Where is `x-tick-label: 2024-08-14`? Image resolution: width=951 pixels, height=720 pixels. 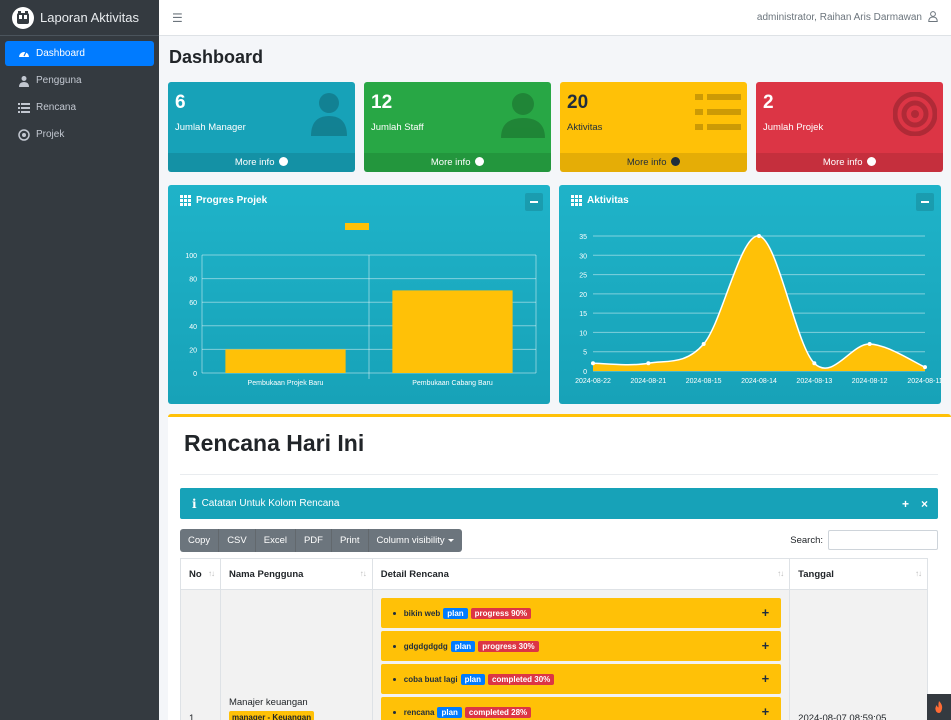
x-tick-label: 2024-08-14 is located at coordinates (759, 381).